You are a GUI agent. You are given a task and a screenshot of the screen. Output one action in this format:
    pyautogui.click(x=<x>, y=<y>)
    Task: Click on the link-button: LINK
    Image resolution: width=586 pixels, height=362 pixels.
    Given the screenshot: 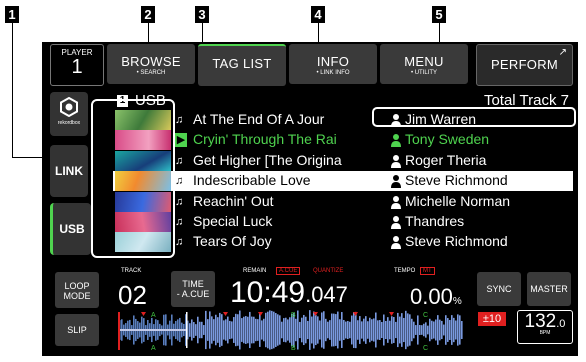 What is the action you would take?
    pyautogui.click(x=69, y=171)
    